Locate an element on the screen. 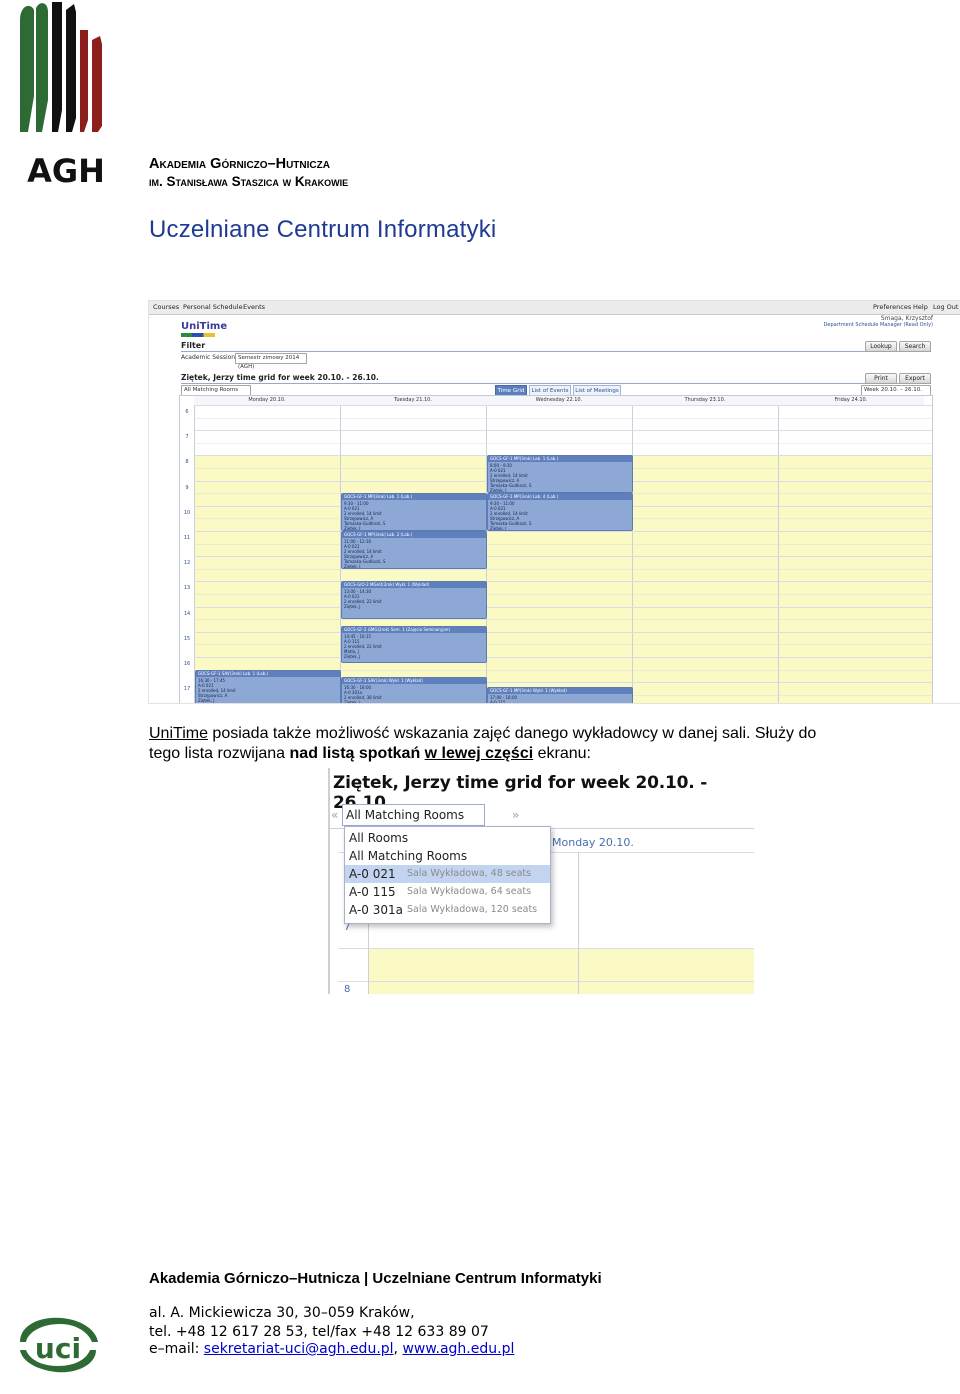 This screenshot has height=1394, width=960. paragraph-bold: nad listą spotkań is located at coordinates (357, 753).